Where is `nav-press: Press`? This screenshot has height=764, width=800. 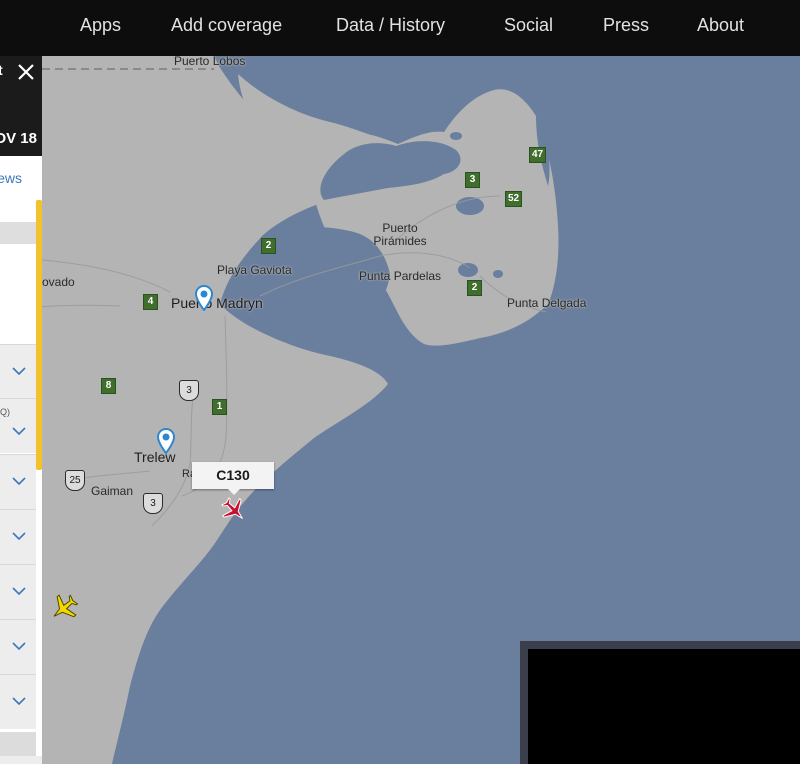
nav-press: Press is located at coordinates (626, 25).